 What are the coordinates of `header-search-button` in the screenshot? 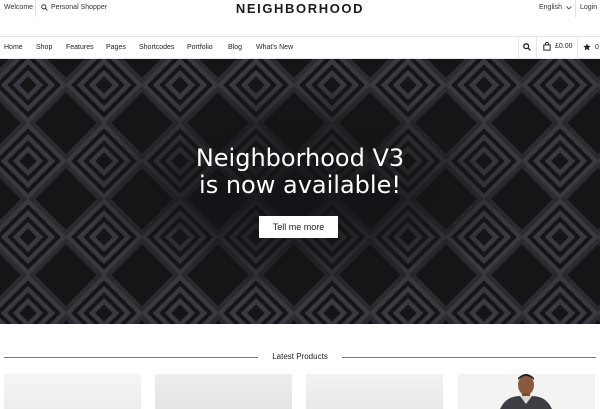 It's located at (527, 48).